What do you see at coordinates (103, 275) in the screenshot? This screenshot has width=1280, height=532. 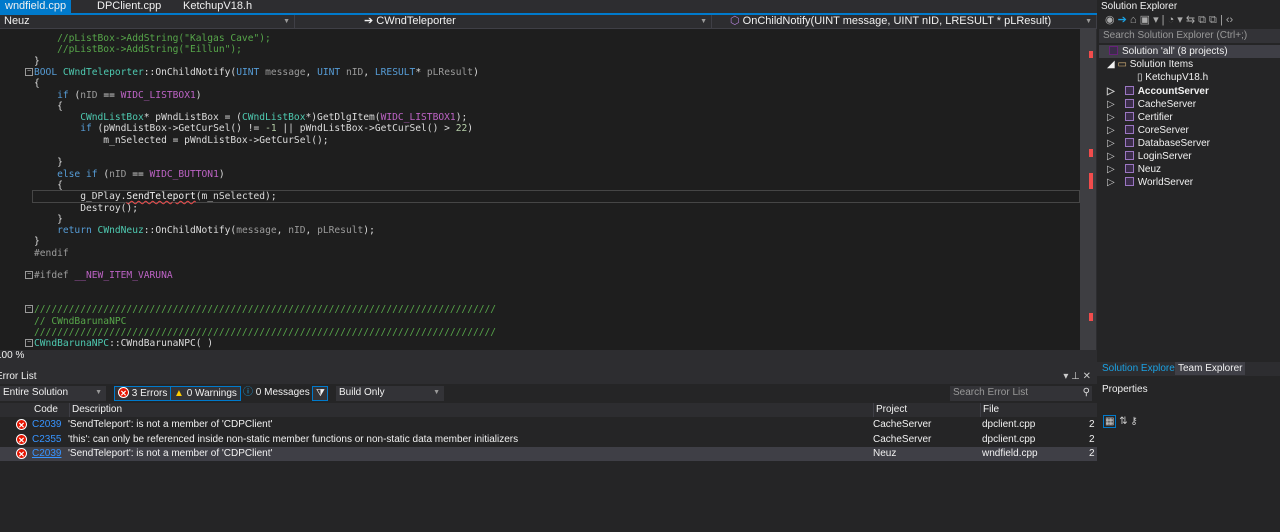 I see `code-line: #ifdef __NEW_ITEM_VARUNA` at bounding box center [103, 275].